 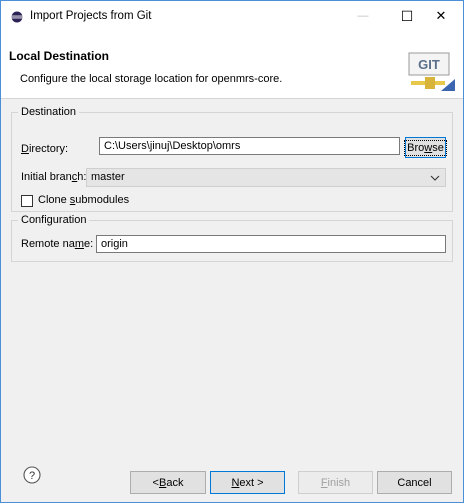 What do you see at coordinates (425, 147) in the screenshot?
I see `browse-button: Browse` at bounding box center [425, 147].